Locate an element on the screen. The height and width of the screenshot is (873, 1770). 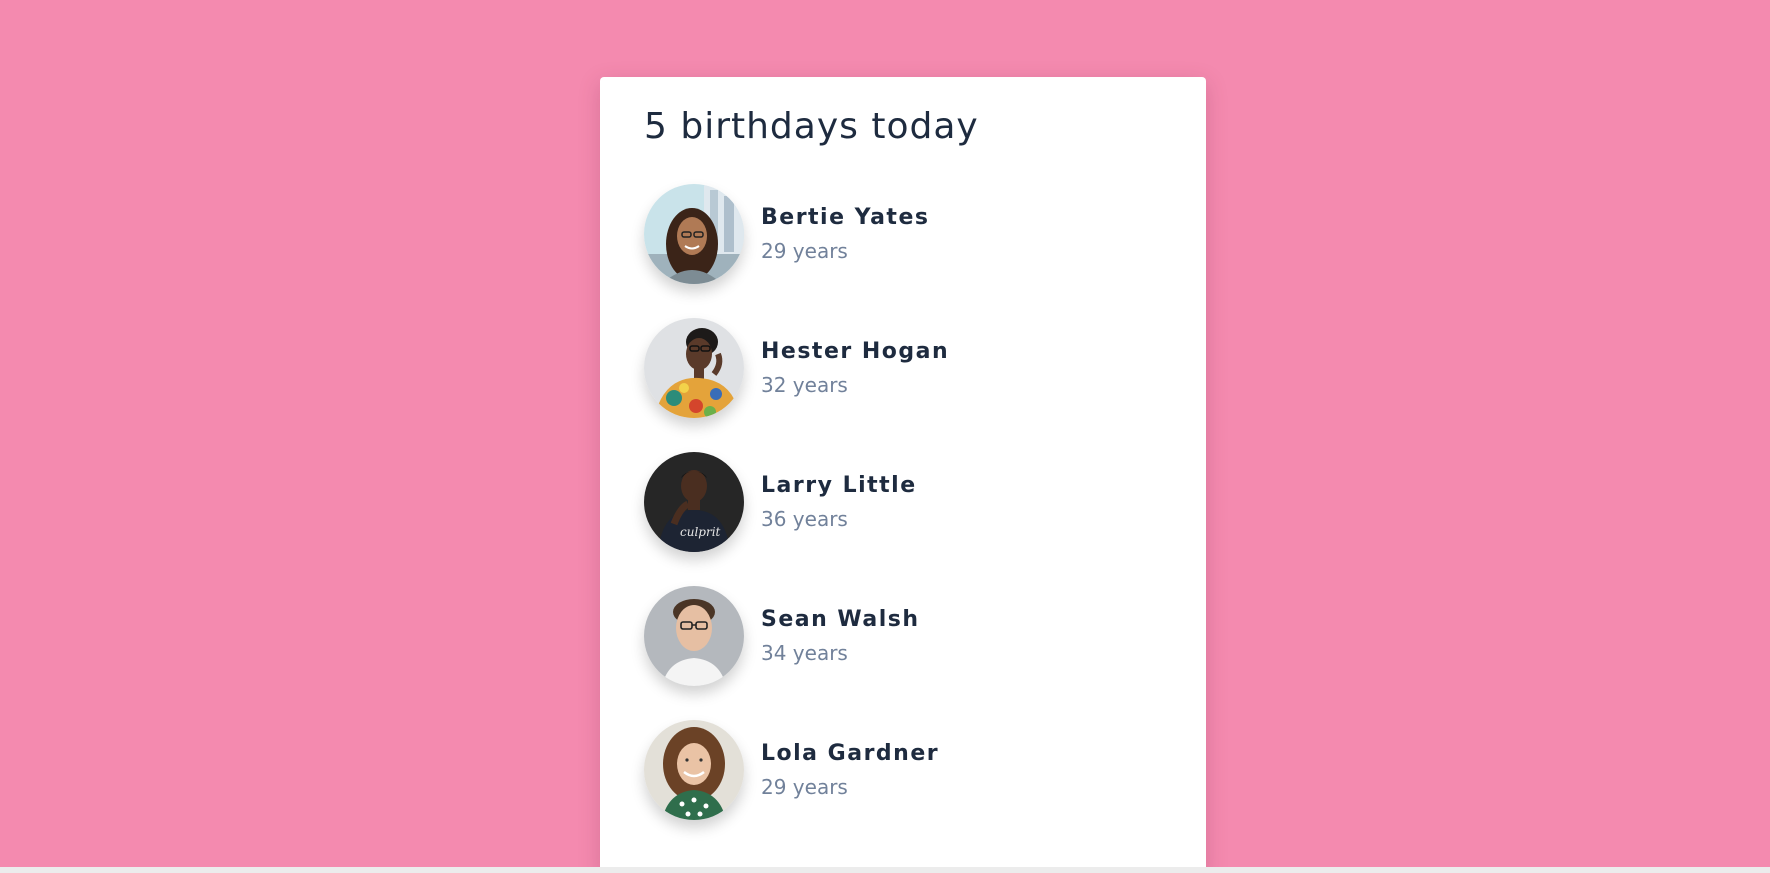
window-bottom-edge is located at coordinates (885, 870).